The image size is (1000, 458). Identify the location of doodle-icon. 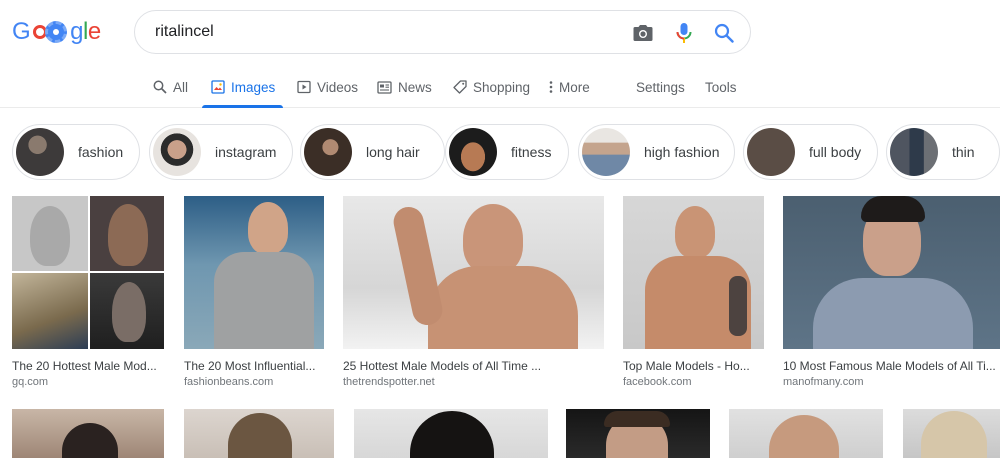
(50, 32).